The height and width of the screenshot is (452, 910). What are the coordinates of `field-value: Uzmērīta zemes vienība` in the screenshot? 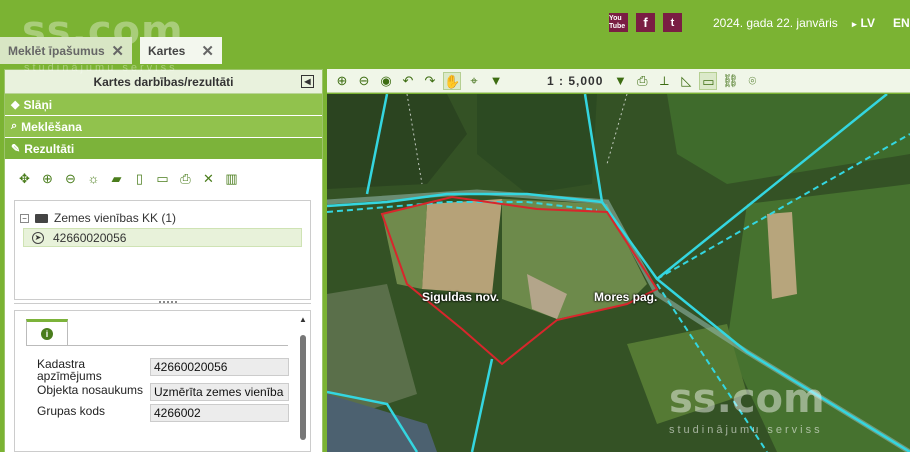 It's located at (219, 392).